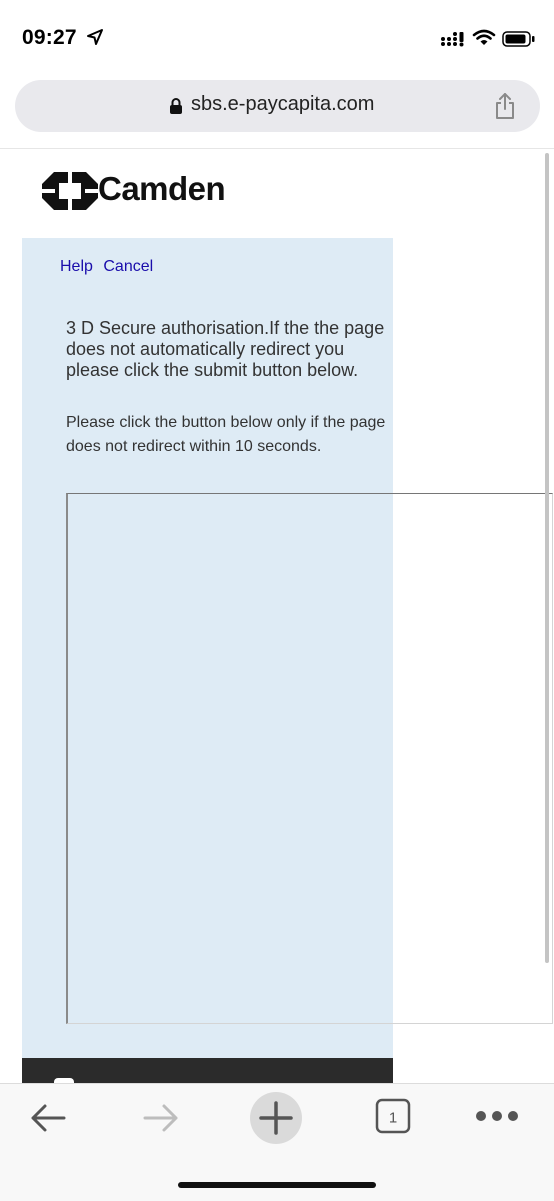 This screenshot has height=1201, width=554. Describe the element at coordinates (497, 1116) in the screenshot. I see `more-menu-icon` at that location.